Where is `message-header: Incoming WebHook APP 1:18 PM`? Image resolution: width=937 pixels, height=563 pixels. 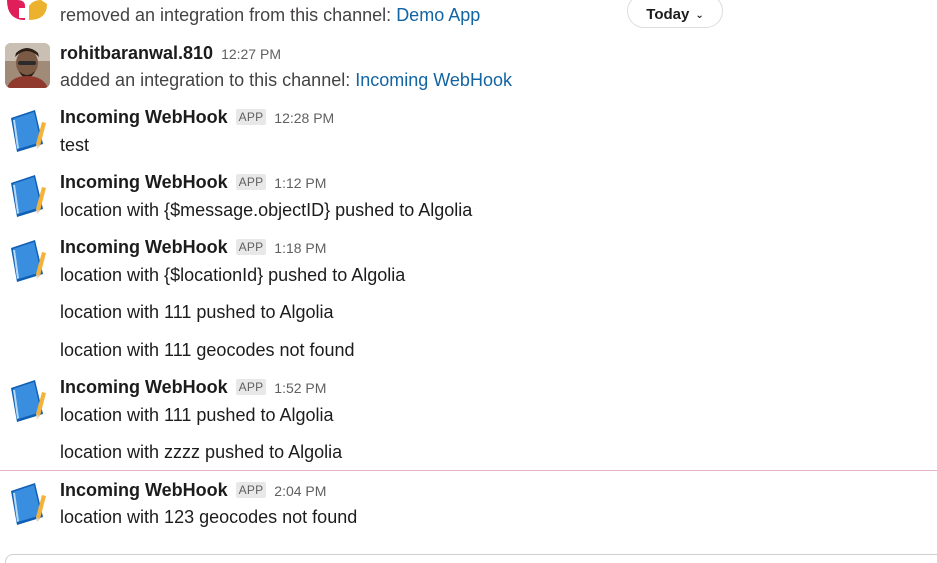 message-header: Incoming WebHook APP 1:18 PM is located at coordinates (193, 247).